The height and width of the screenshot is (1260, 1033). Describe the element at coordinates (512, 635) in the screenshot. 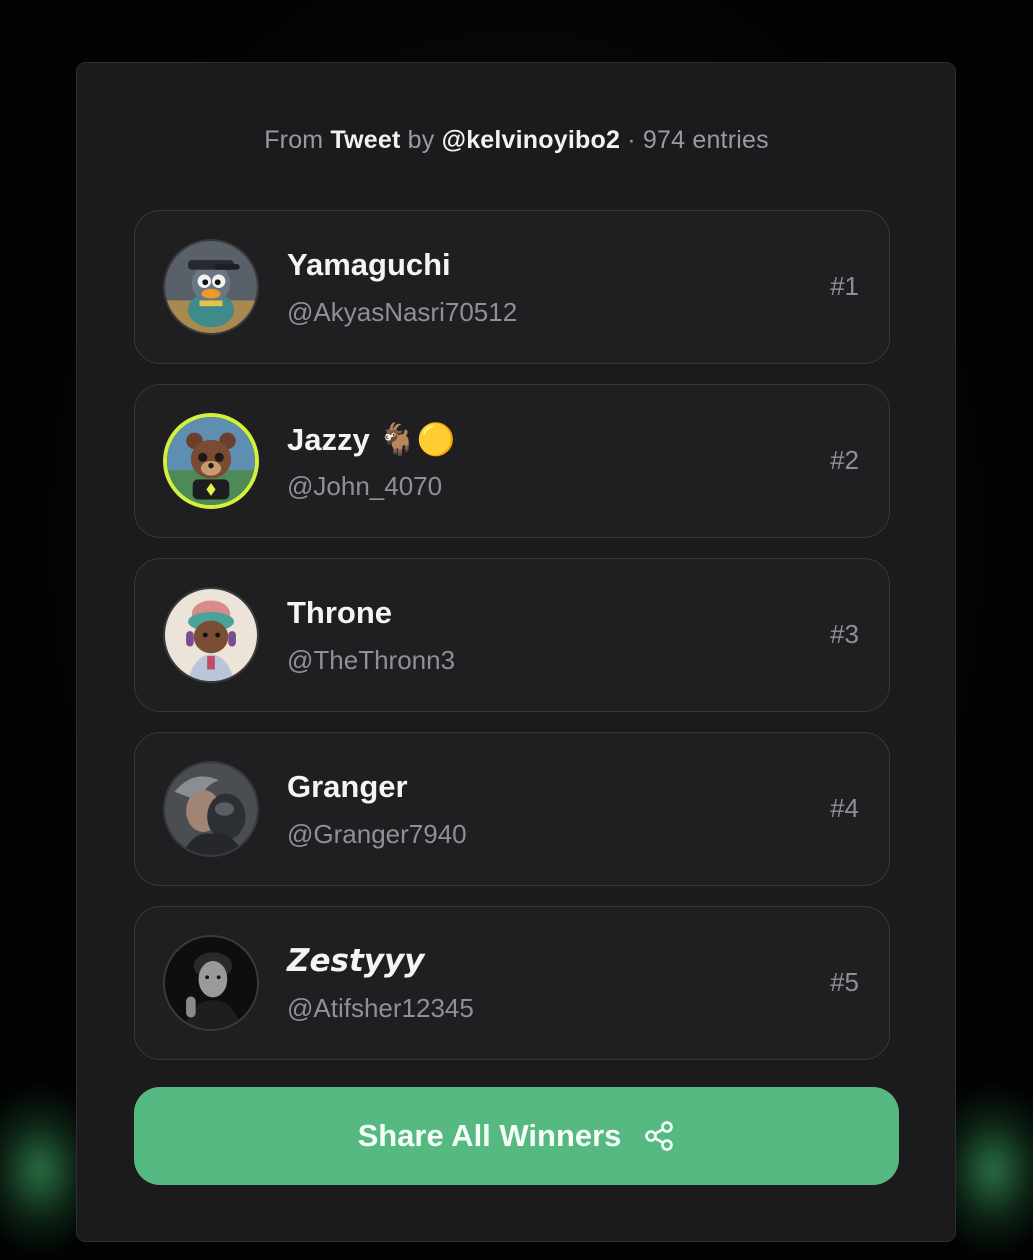

I see `winner-card: Throne @TheThronn3 #3` at that location.